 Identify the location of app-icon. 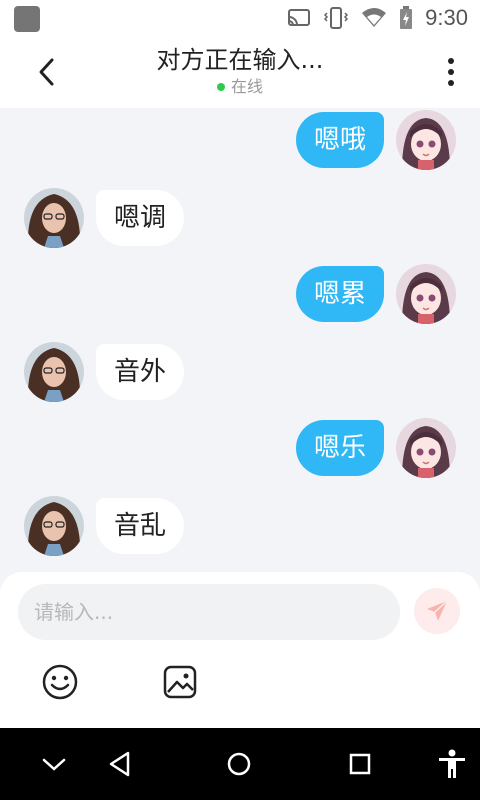
(27, 19).